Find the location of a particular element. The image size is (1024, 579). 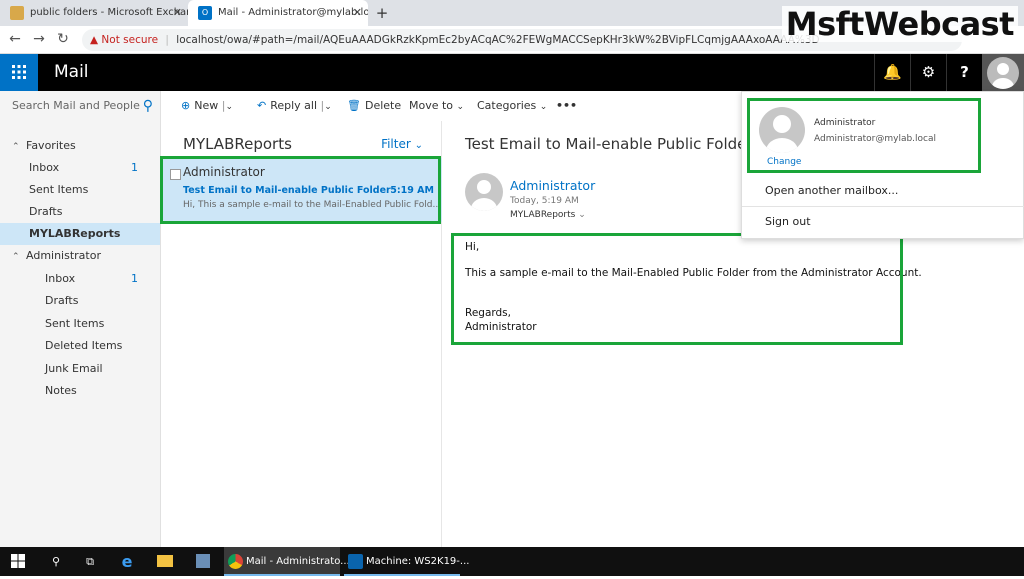

reply-all-button: ↶ Reply all |⌄ is located at coordinates (294, 106).